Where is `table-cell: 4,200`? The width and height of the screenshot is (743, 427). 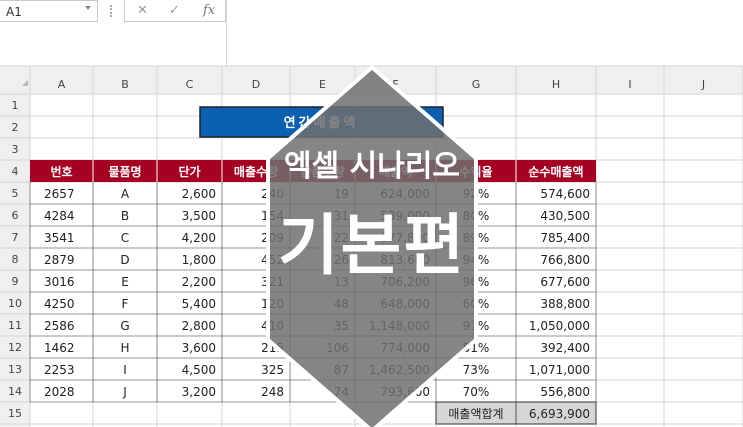
table-cell: 4,200 is located at coordinates (199, 238).